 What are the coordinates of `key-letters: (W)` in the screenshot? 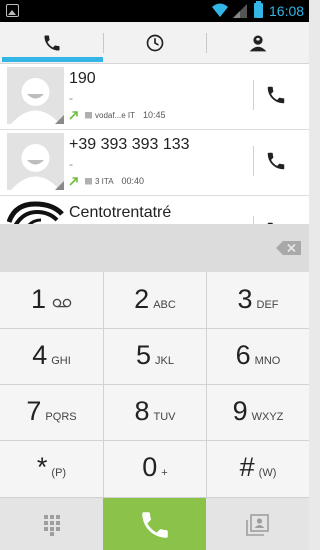 It's located at (267, 473).